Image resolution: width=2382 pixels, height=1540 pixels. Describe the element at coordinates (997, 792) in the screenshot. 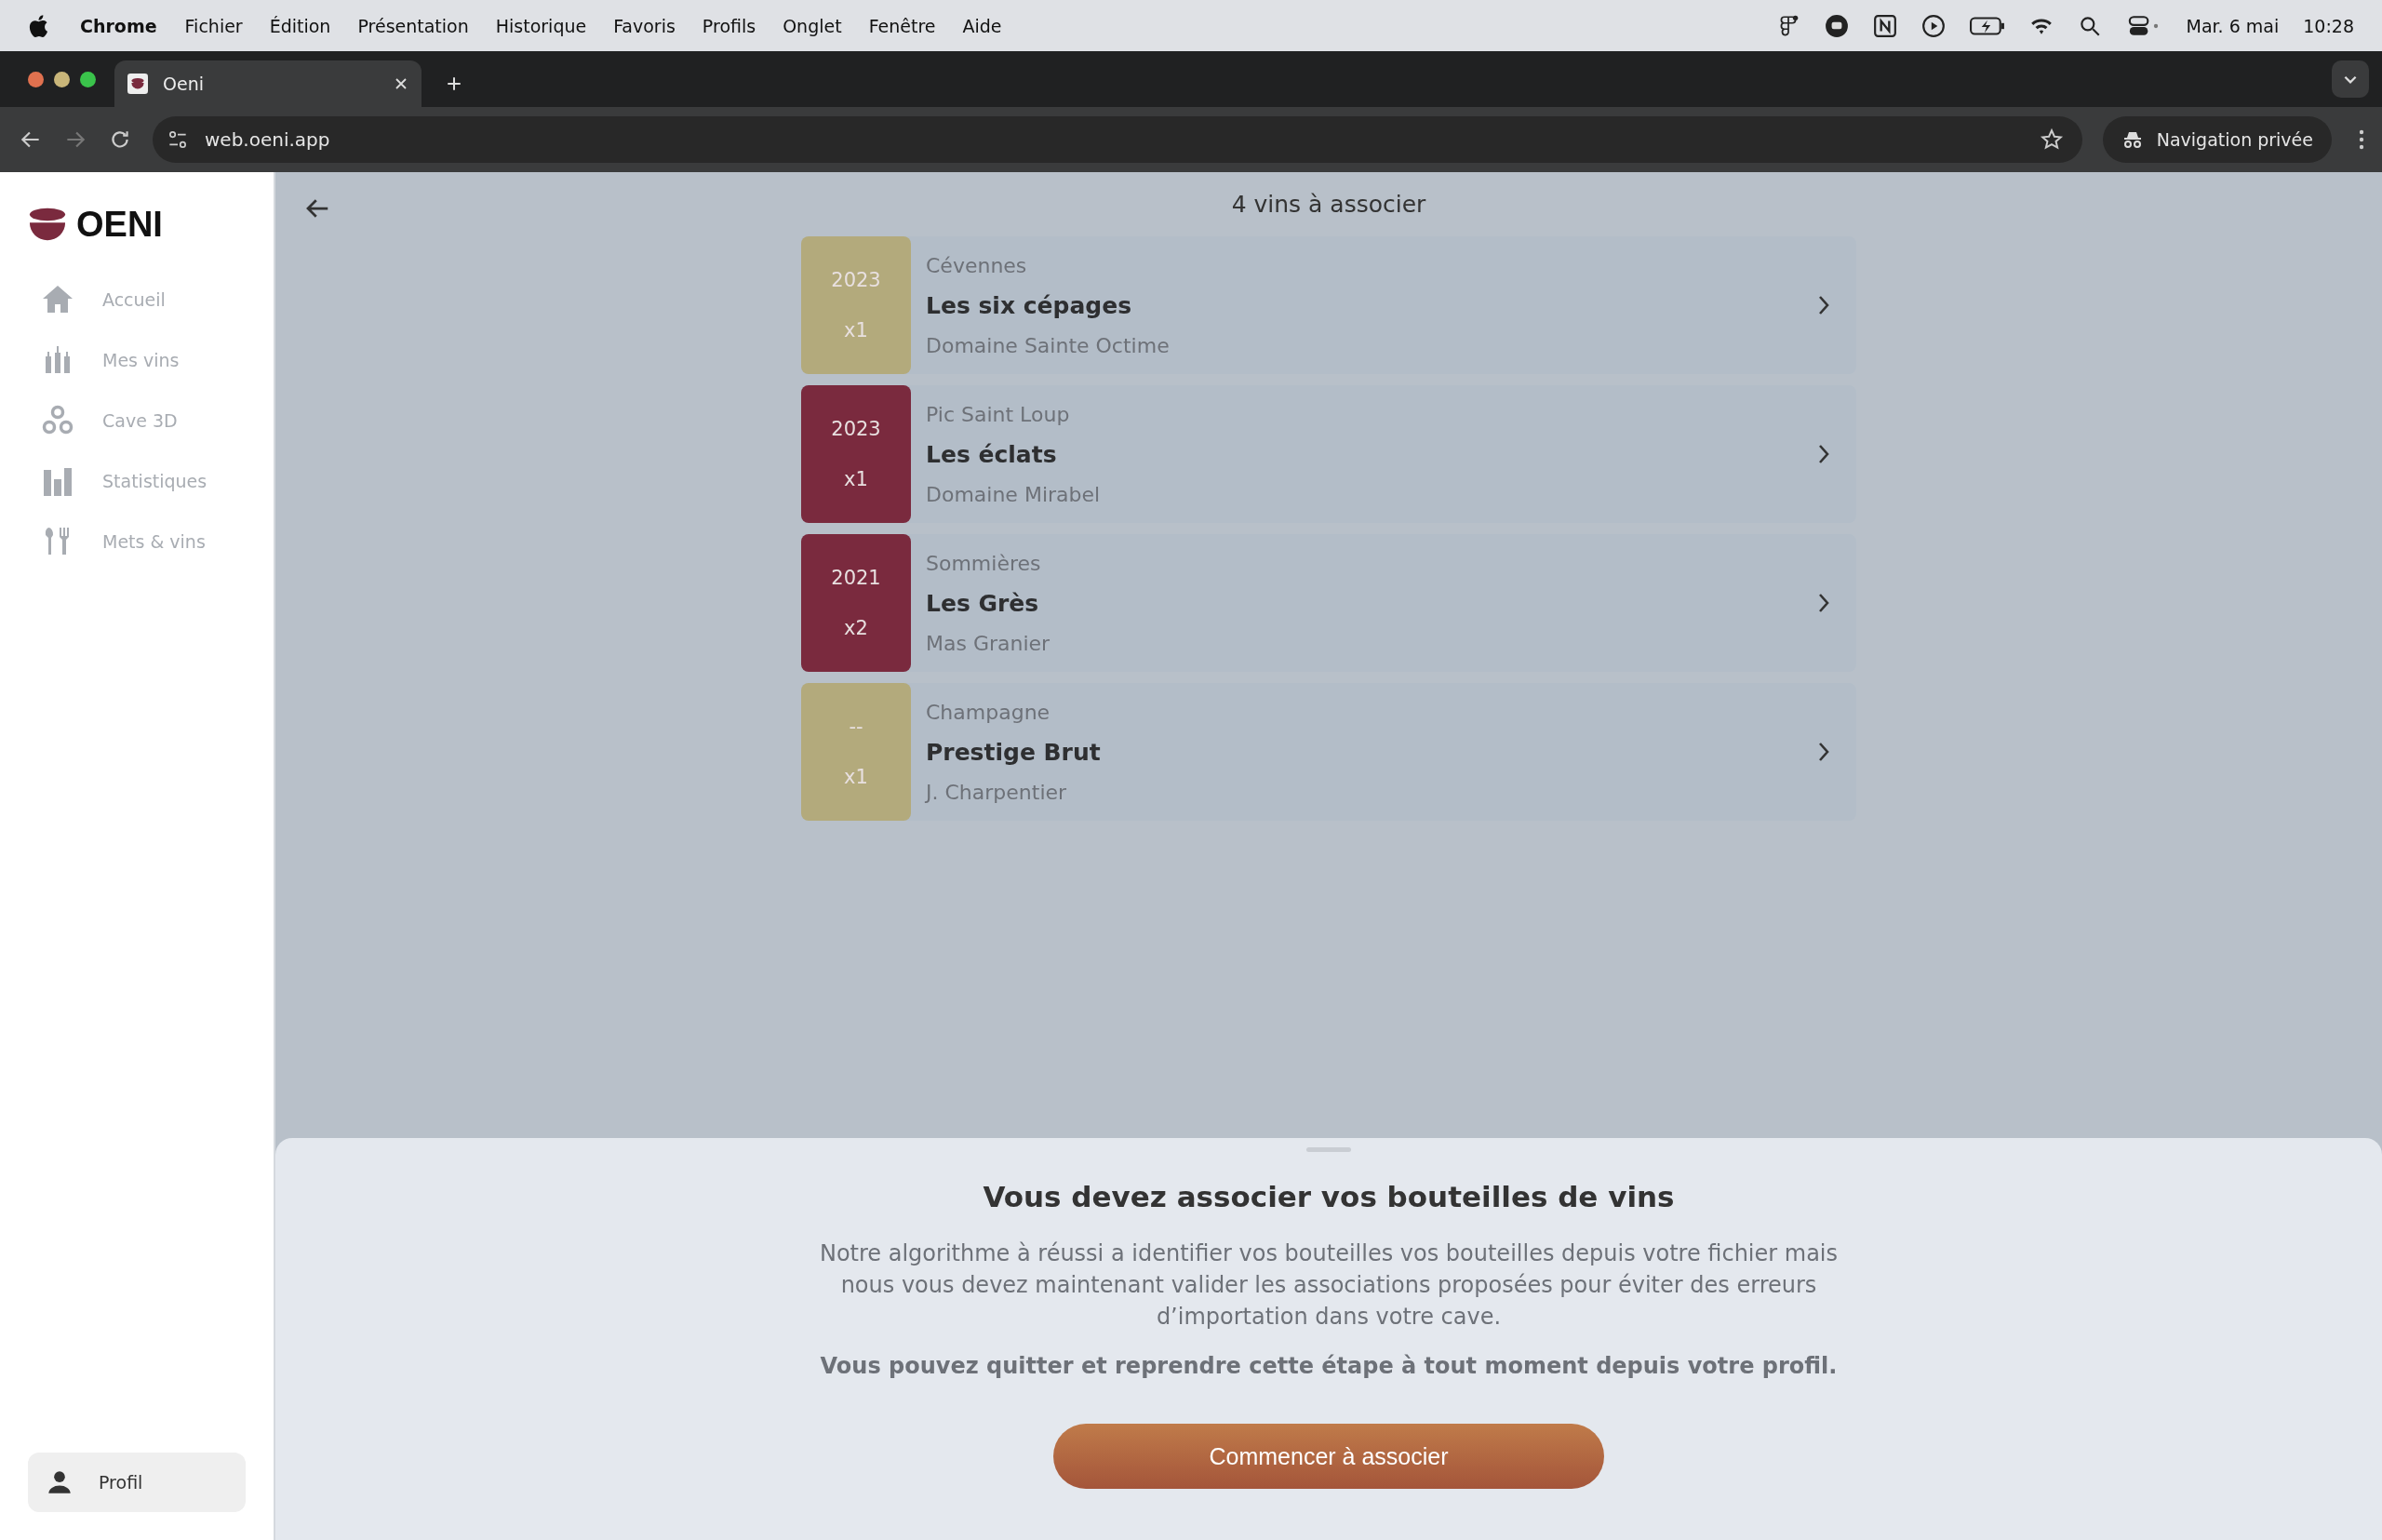

I see `wine-producer: J. Charpentier` at that location.